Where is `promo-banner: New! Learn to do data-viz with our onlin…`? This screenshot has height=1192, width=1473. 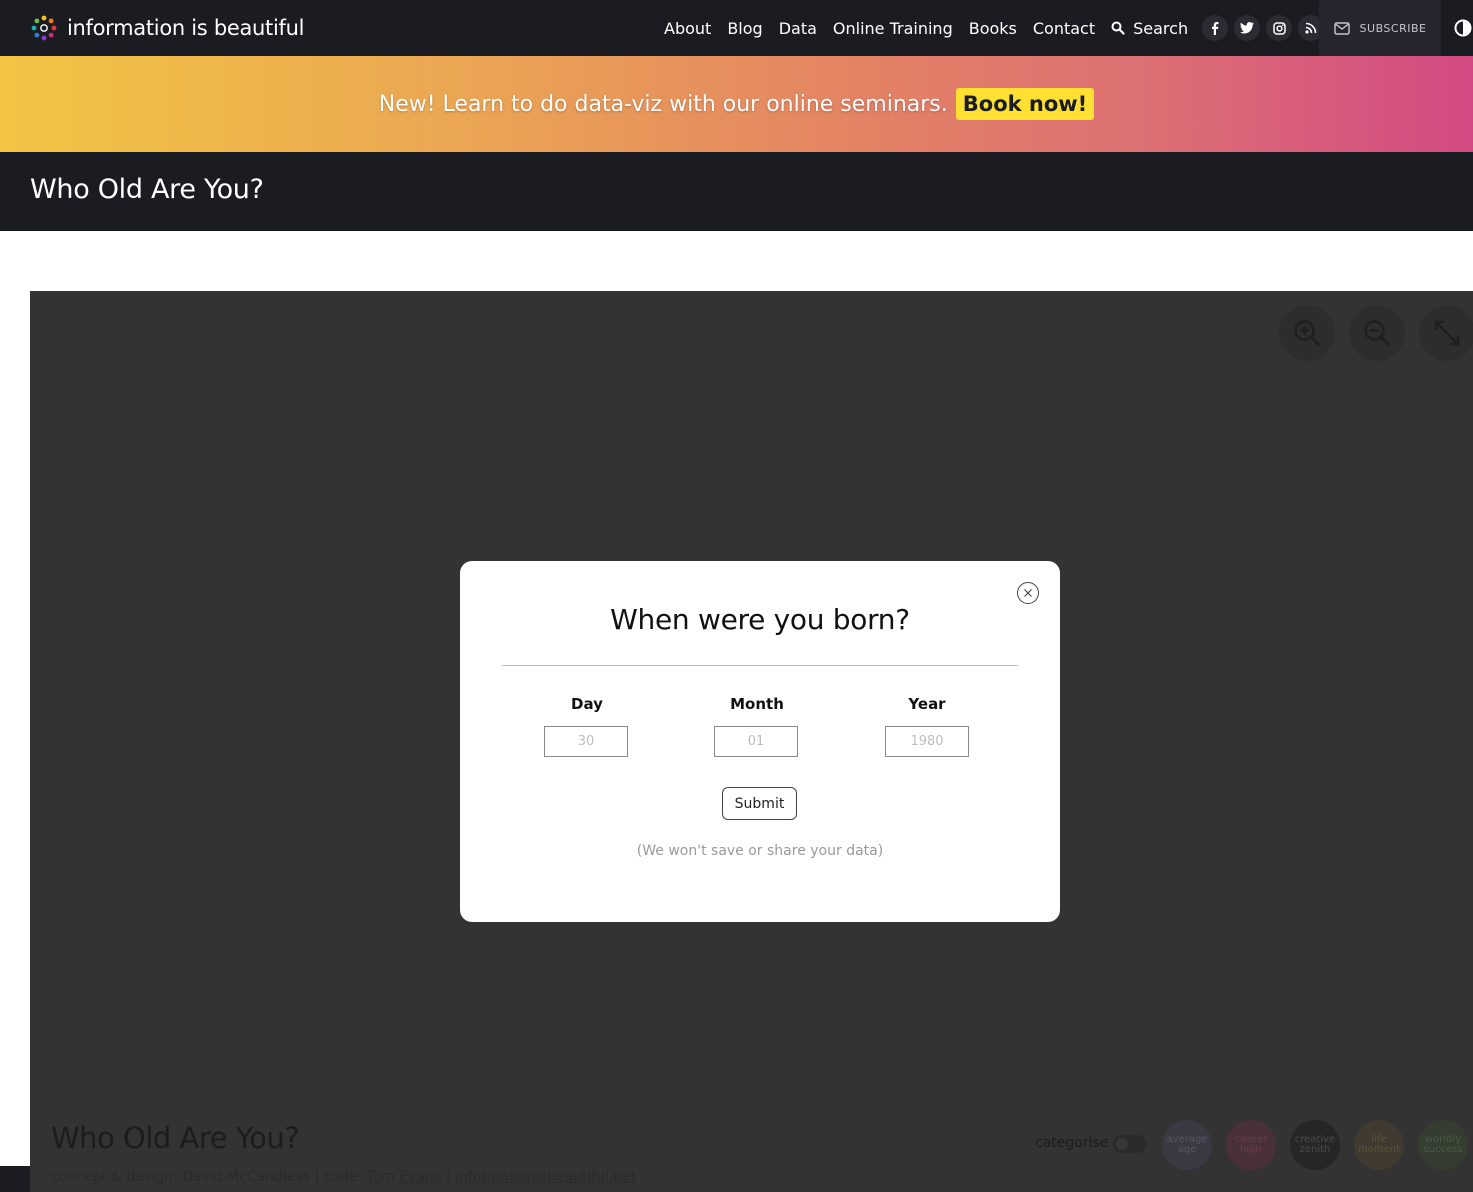
promo-banner: New! Learn to do data-viz with our onlin… is located at coordinates (736, 104).